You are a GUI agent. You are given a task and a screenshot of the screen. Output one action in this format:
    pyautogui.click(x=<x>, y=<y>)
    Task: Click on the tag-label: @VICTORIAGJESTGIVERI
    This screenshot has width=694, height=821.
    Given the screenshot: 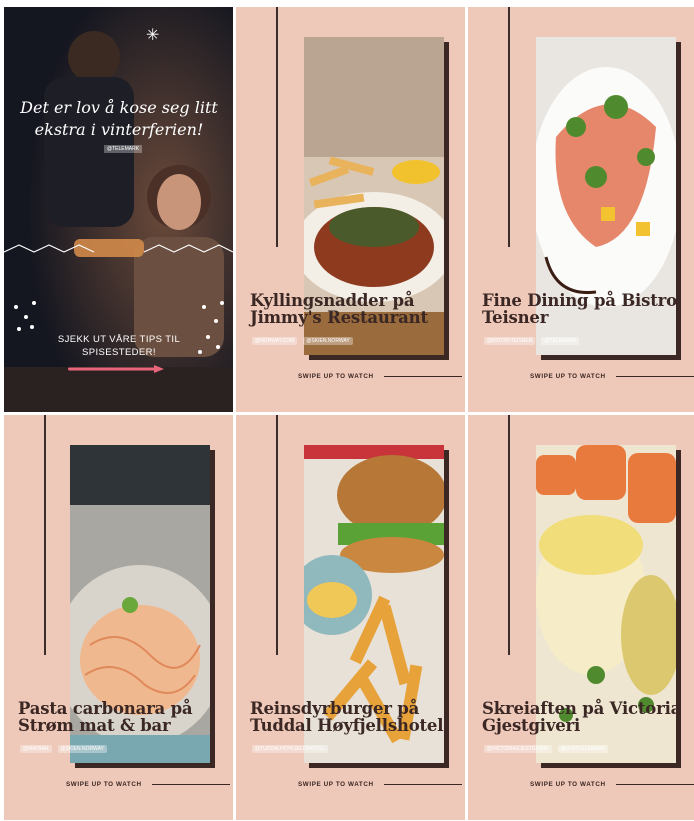 What is the action you would take?
    pyautogui.click(x=518, y=749)
    